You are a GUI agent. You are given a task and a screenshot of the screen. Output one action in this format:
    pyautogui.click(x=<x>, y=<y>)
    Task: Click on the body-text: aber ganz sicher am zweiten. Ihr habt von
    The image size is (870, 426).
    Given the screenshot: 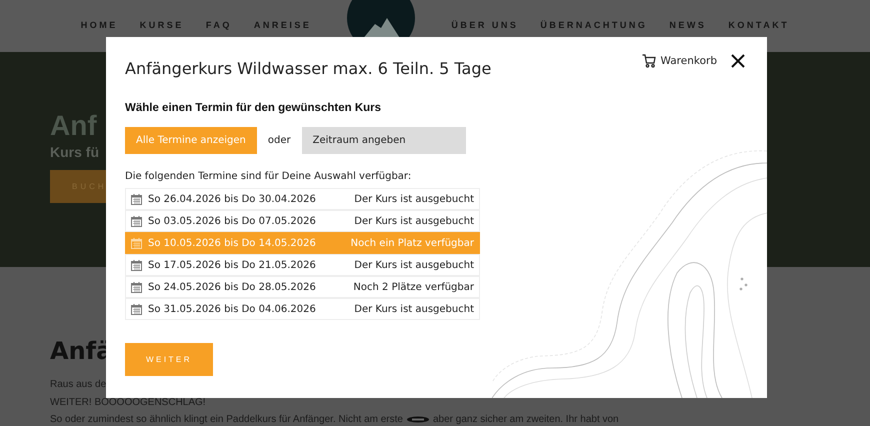 What is the action you would take?
    pyautogui.click(x=525, y=419)
    